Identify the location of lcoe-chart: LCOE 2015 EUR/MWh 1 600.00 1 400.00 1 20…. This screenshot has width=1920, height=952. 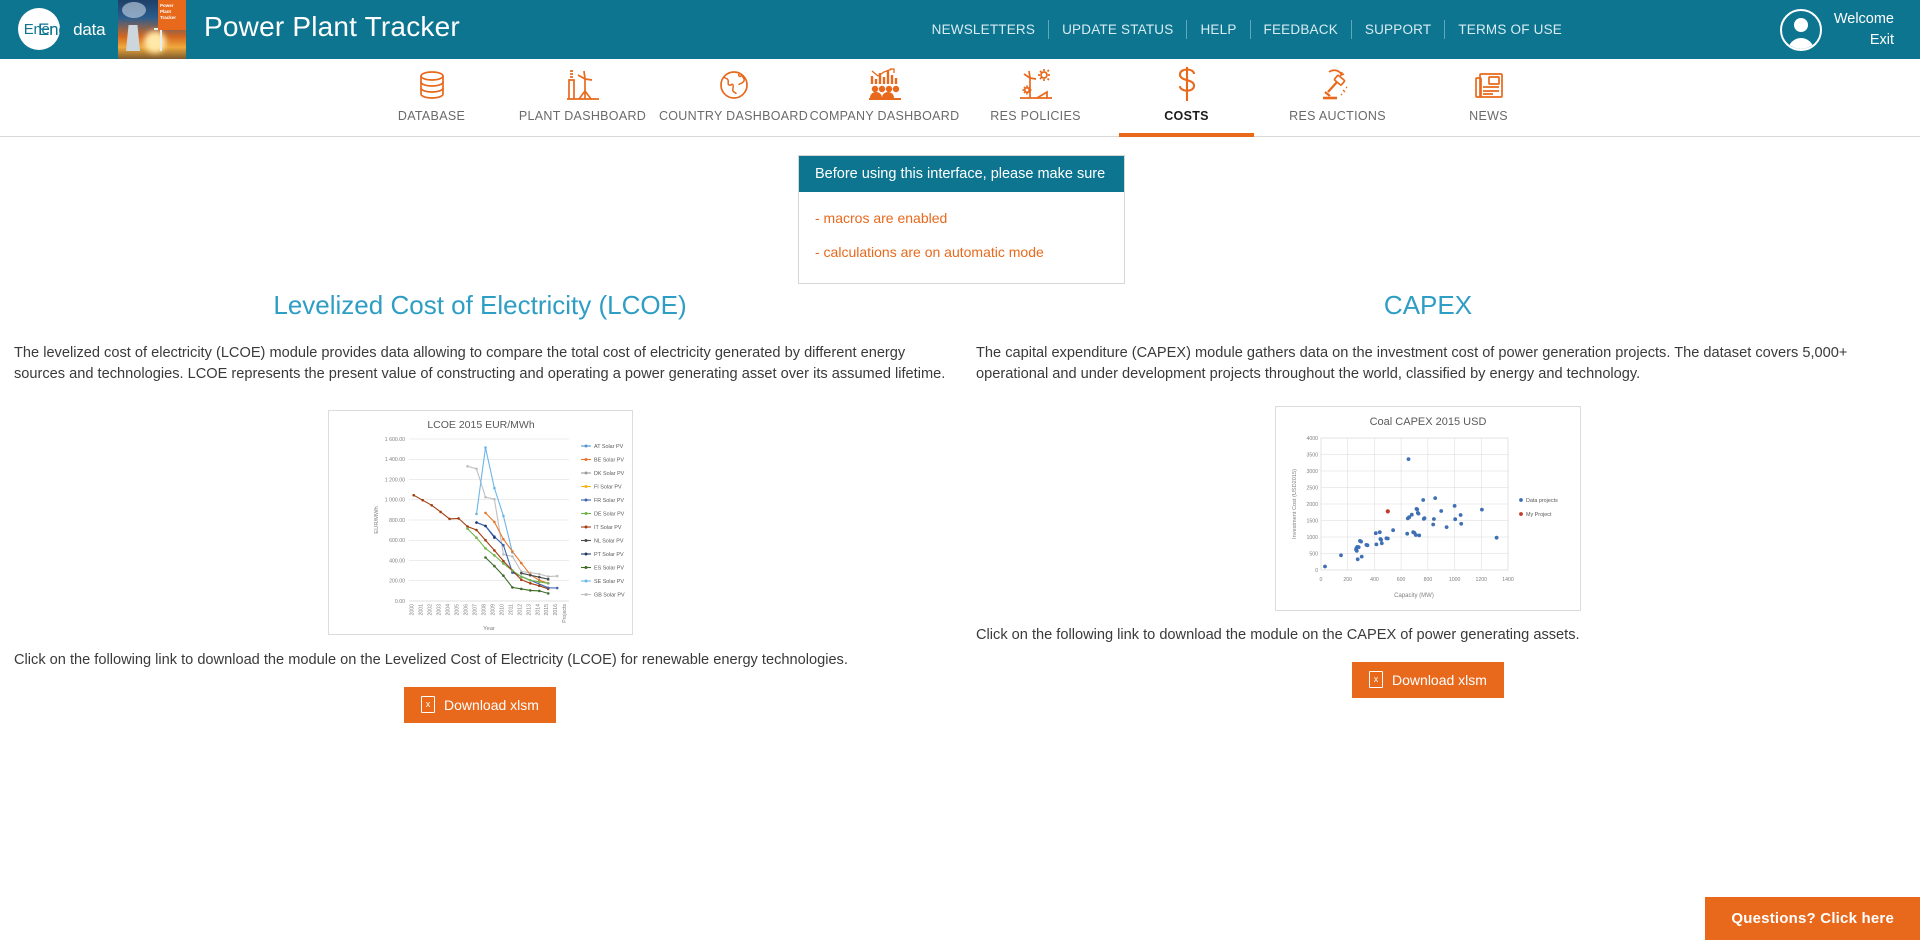
(480, 522).